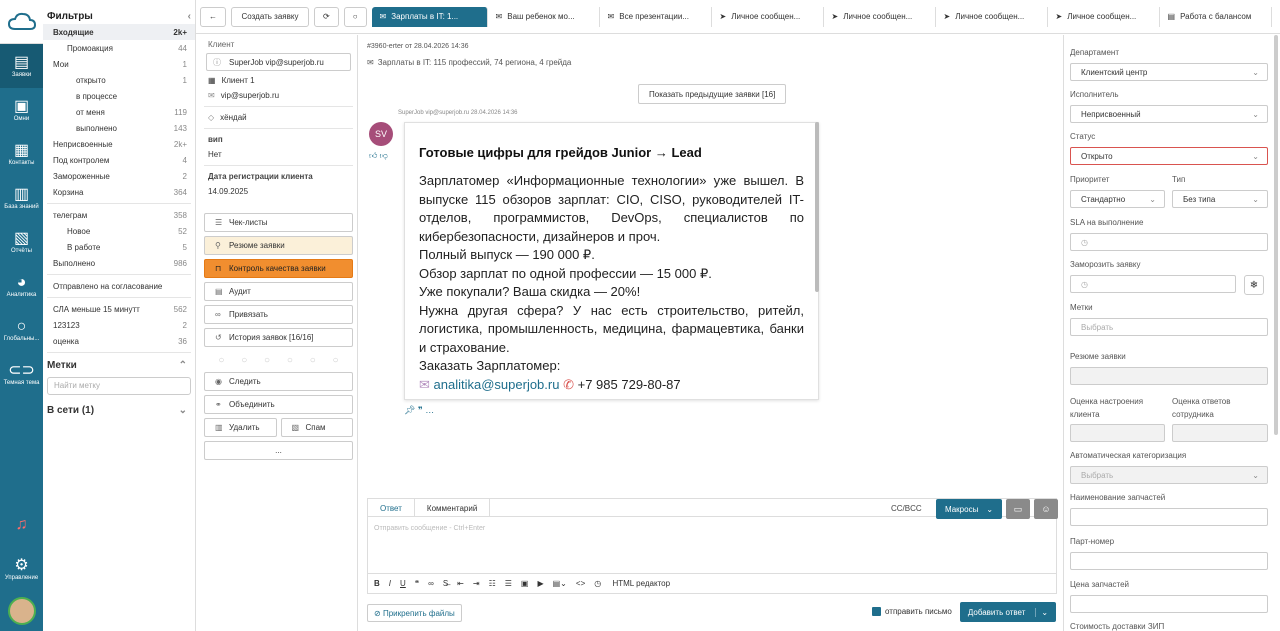  I want to click on filter-item: 123123 2, so click(119, 325).